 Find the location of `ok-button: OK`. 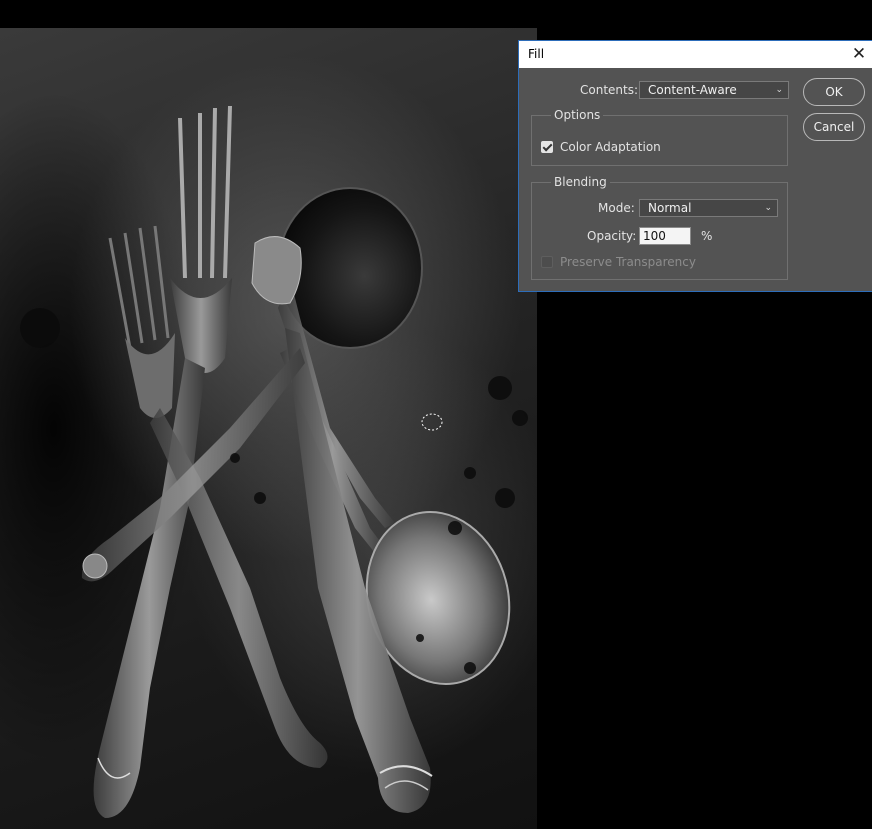

ok-button: OK is located at coordinates (834, 92).